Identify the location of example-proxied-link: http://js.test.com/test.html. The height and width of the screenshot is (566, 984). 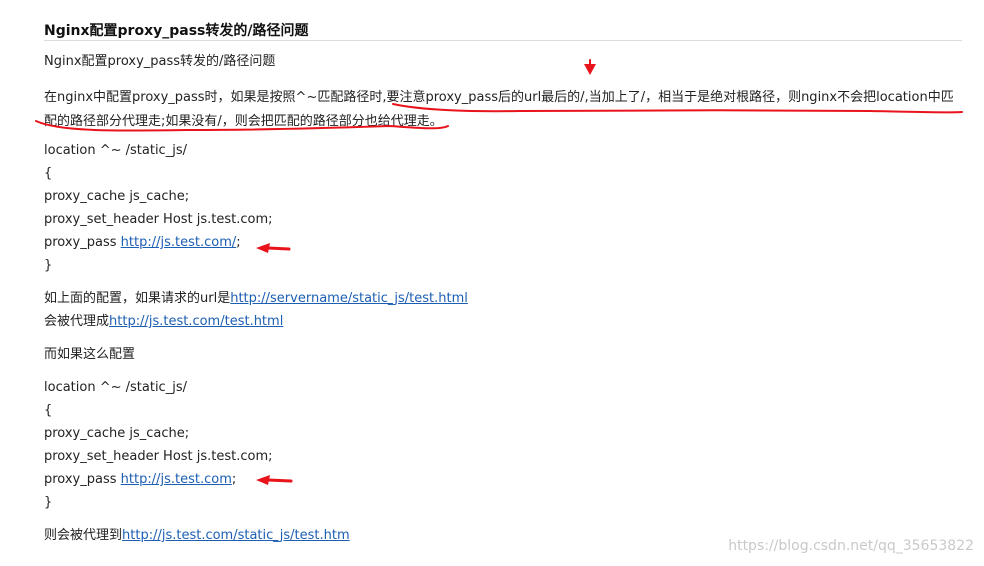
(196, 321).